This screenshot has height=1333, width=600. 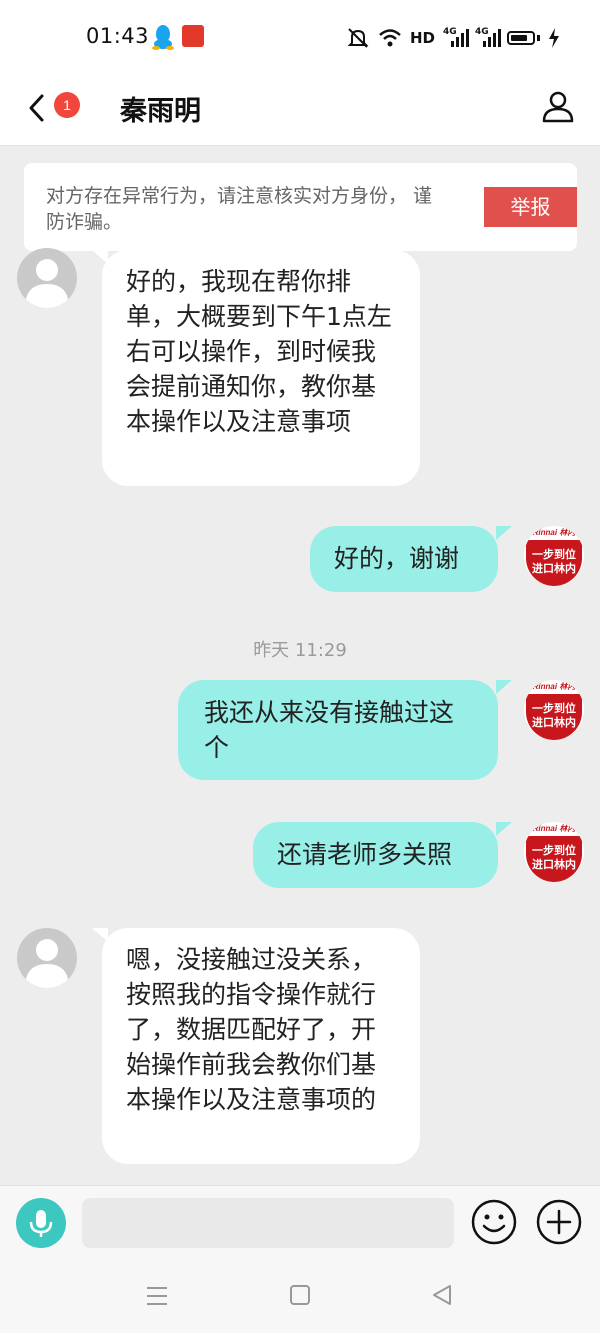 What do you see at coordinates (300, 36) in the screenshot?
I see `status-bar: 01:43 HD 4G 4G` at bounding box center [300, 36].